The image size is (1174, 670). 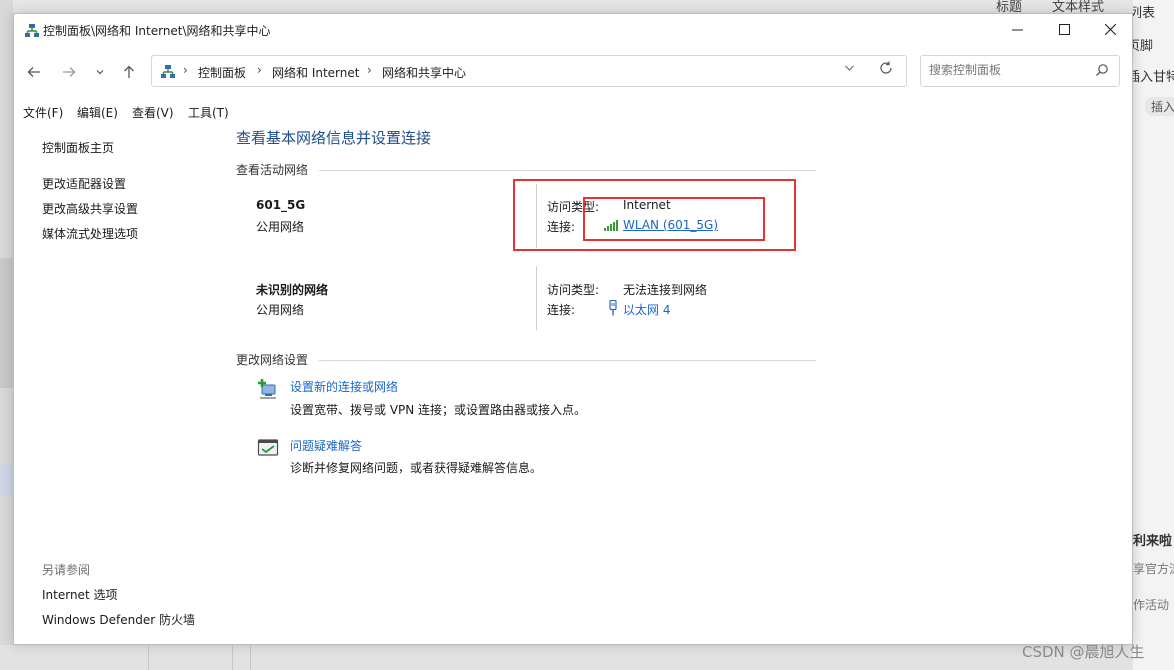 I want to click on highlight-box-inner, so click(x=674, y=219).